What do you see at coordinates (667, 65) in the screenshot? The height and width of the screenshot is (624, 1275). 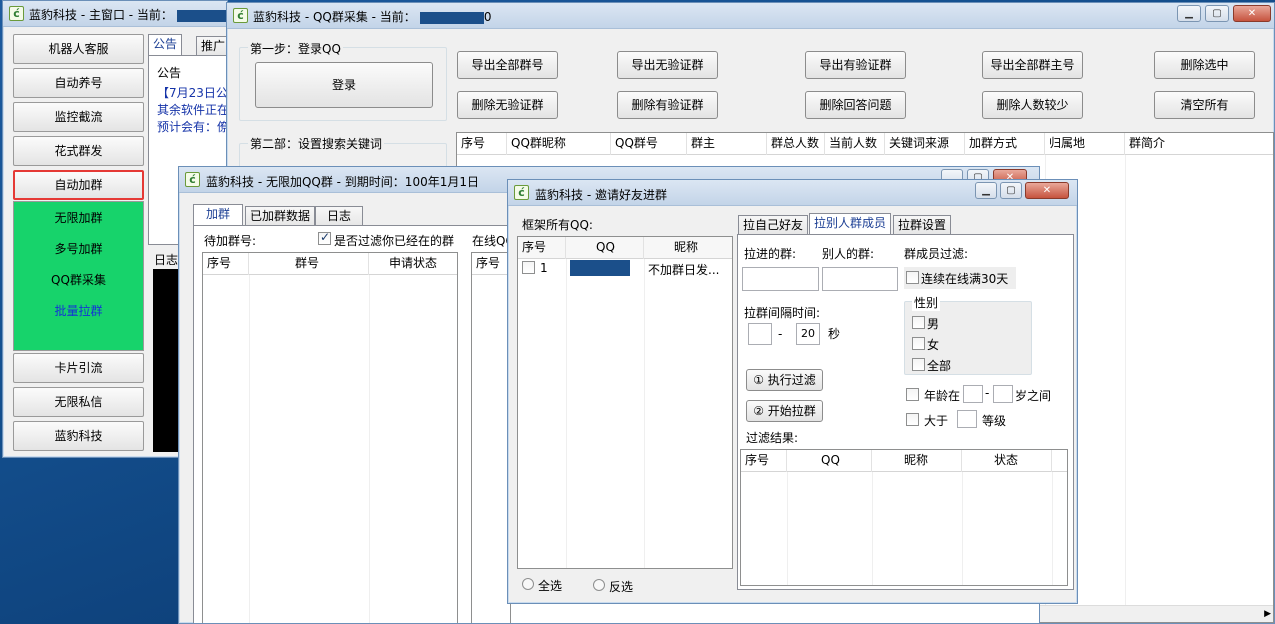 I see `export-no-verify-button: 导出无验证群` at bounding box center [667, 65].